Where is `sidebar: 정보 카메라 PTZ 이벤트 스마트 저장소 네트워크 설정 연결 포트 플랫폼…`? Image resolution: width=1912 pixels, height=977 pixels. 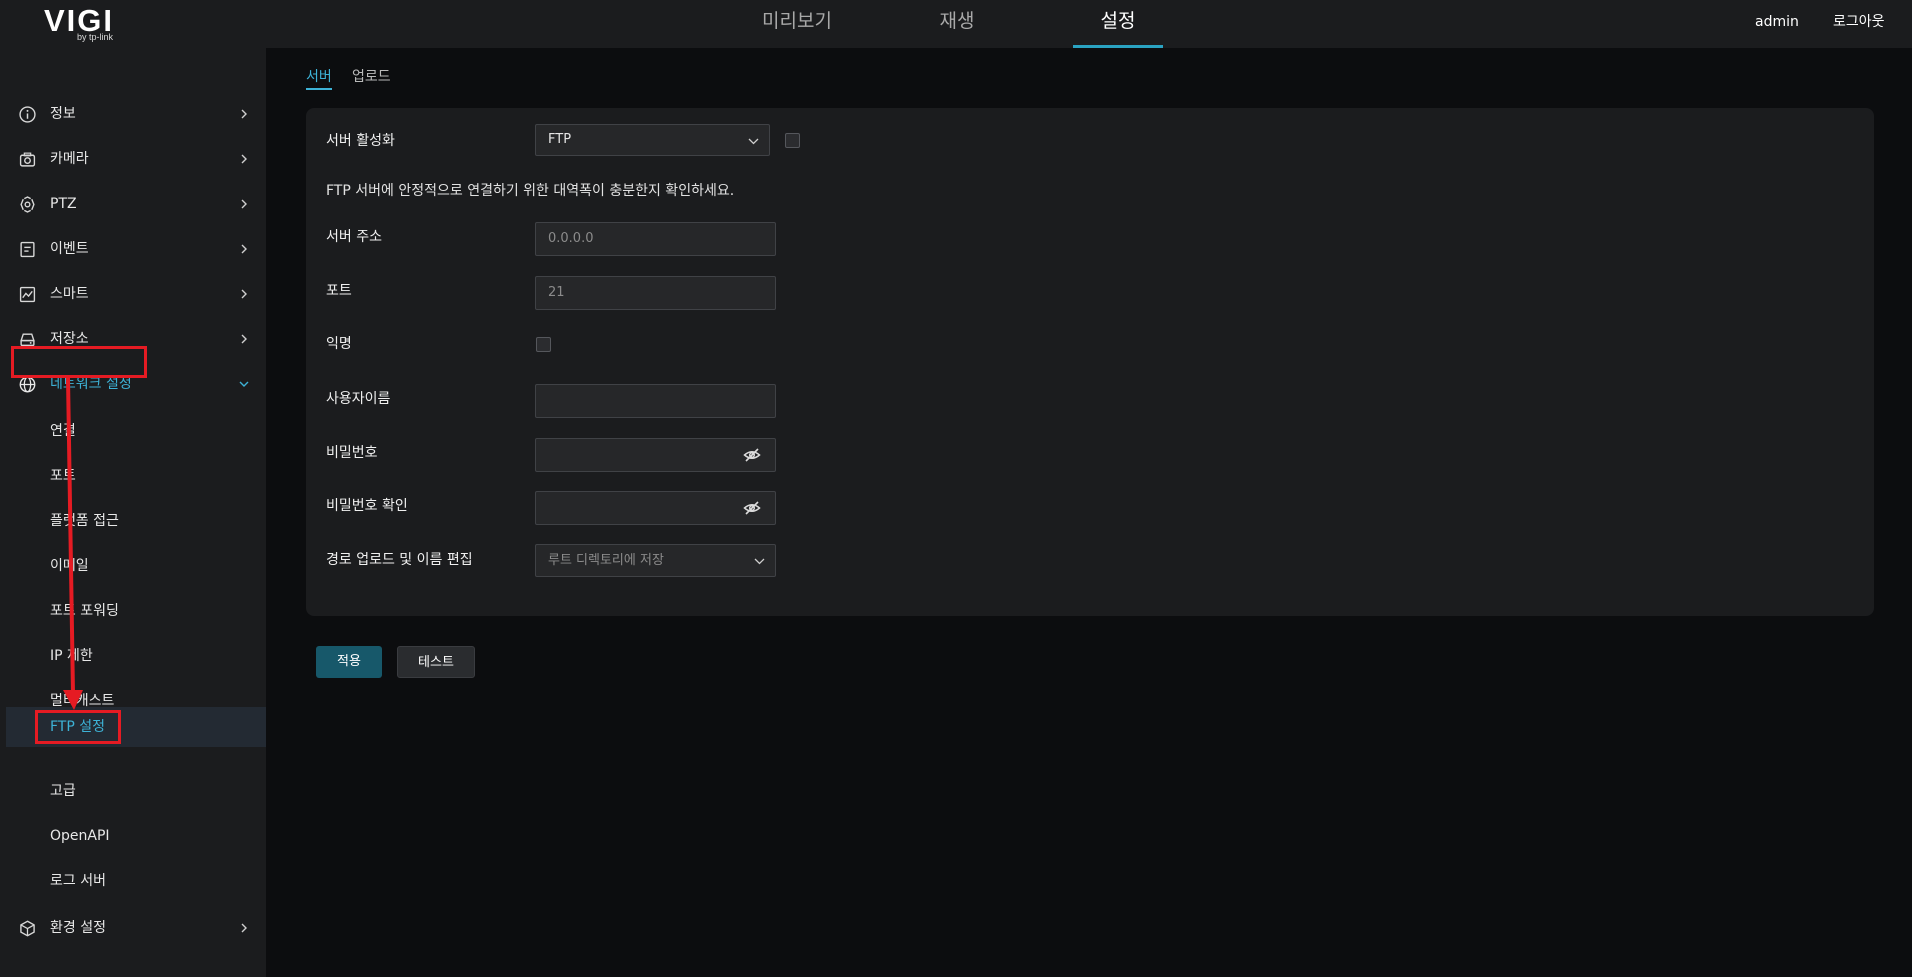
sidebar: 정보 카메라 PTZ 이벤트 스마트 저장소 네트워크 설정 연결 포트 플랫폼… is located at coordinates (133, 512).